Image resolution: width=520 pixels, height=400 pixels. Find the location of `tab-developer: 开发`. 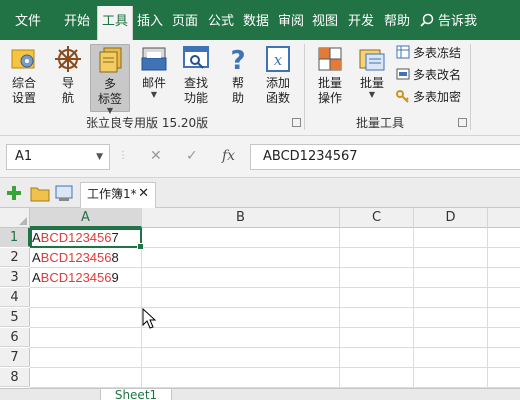

tab-developer: 开发 is located at coordinates (361, 22).